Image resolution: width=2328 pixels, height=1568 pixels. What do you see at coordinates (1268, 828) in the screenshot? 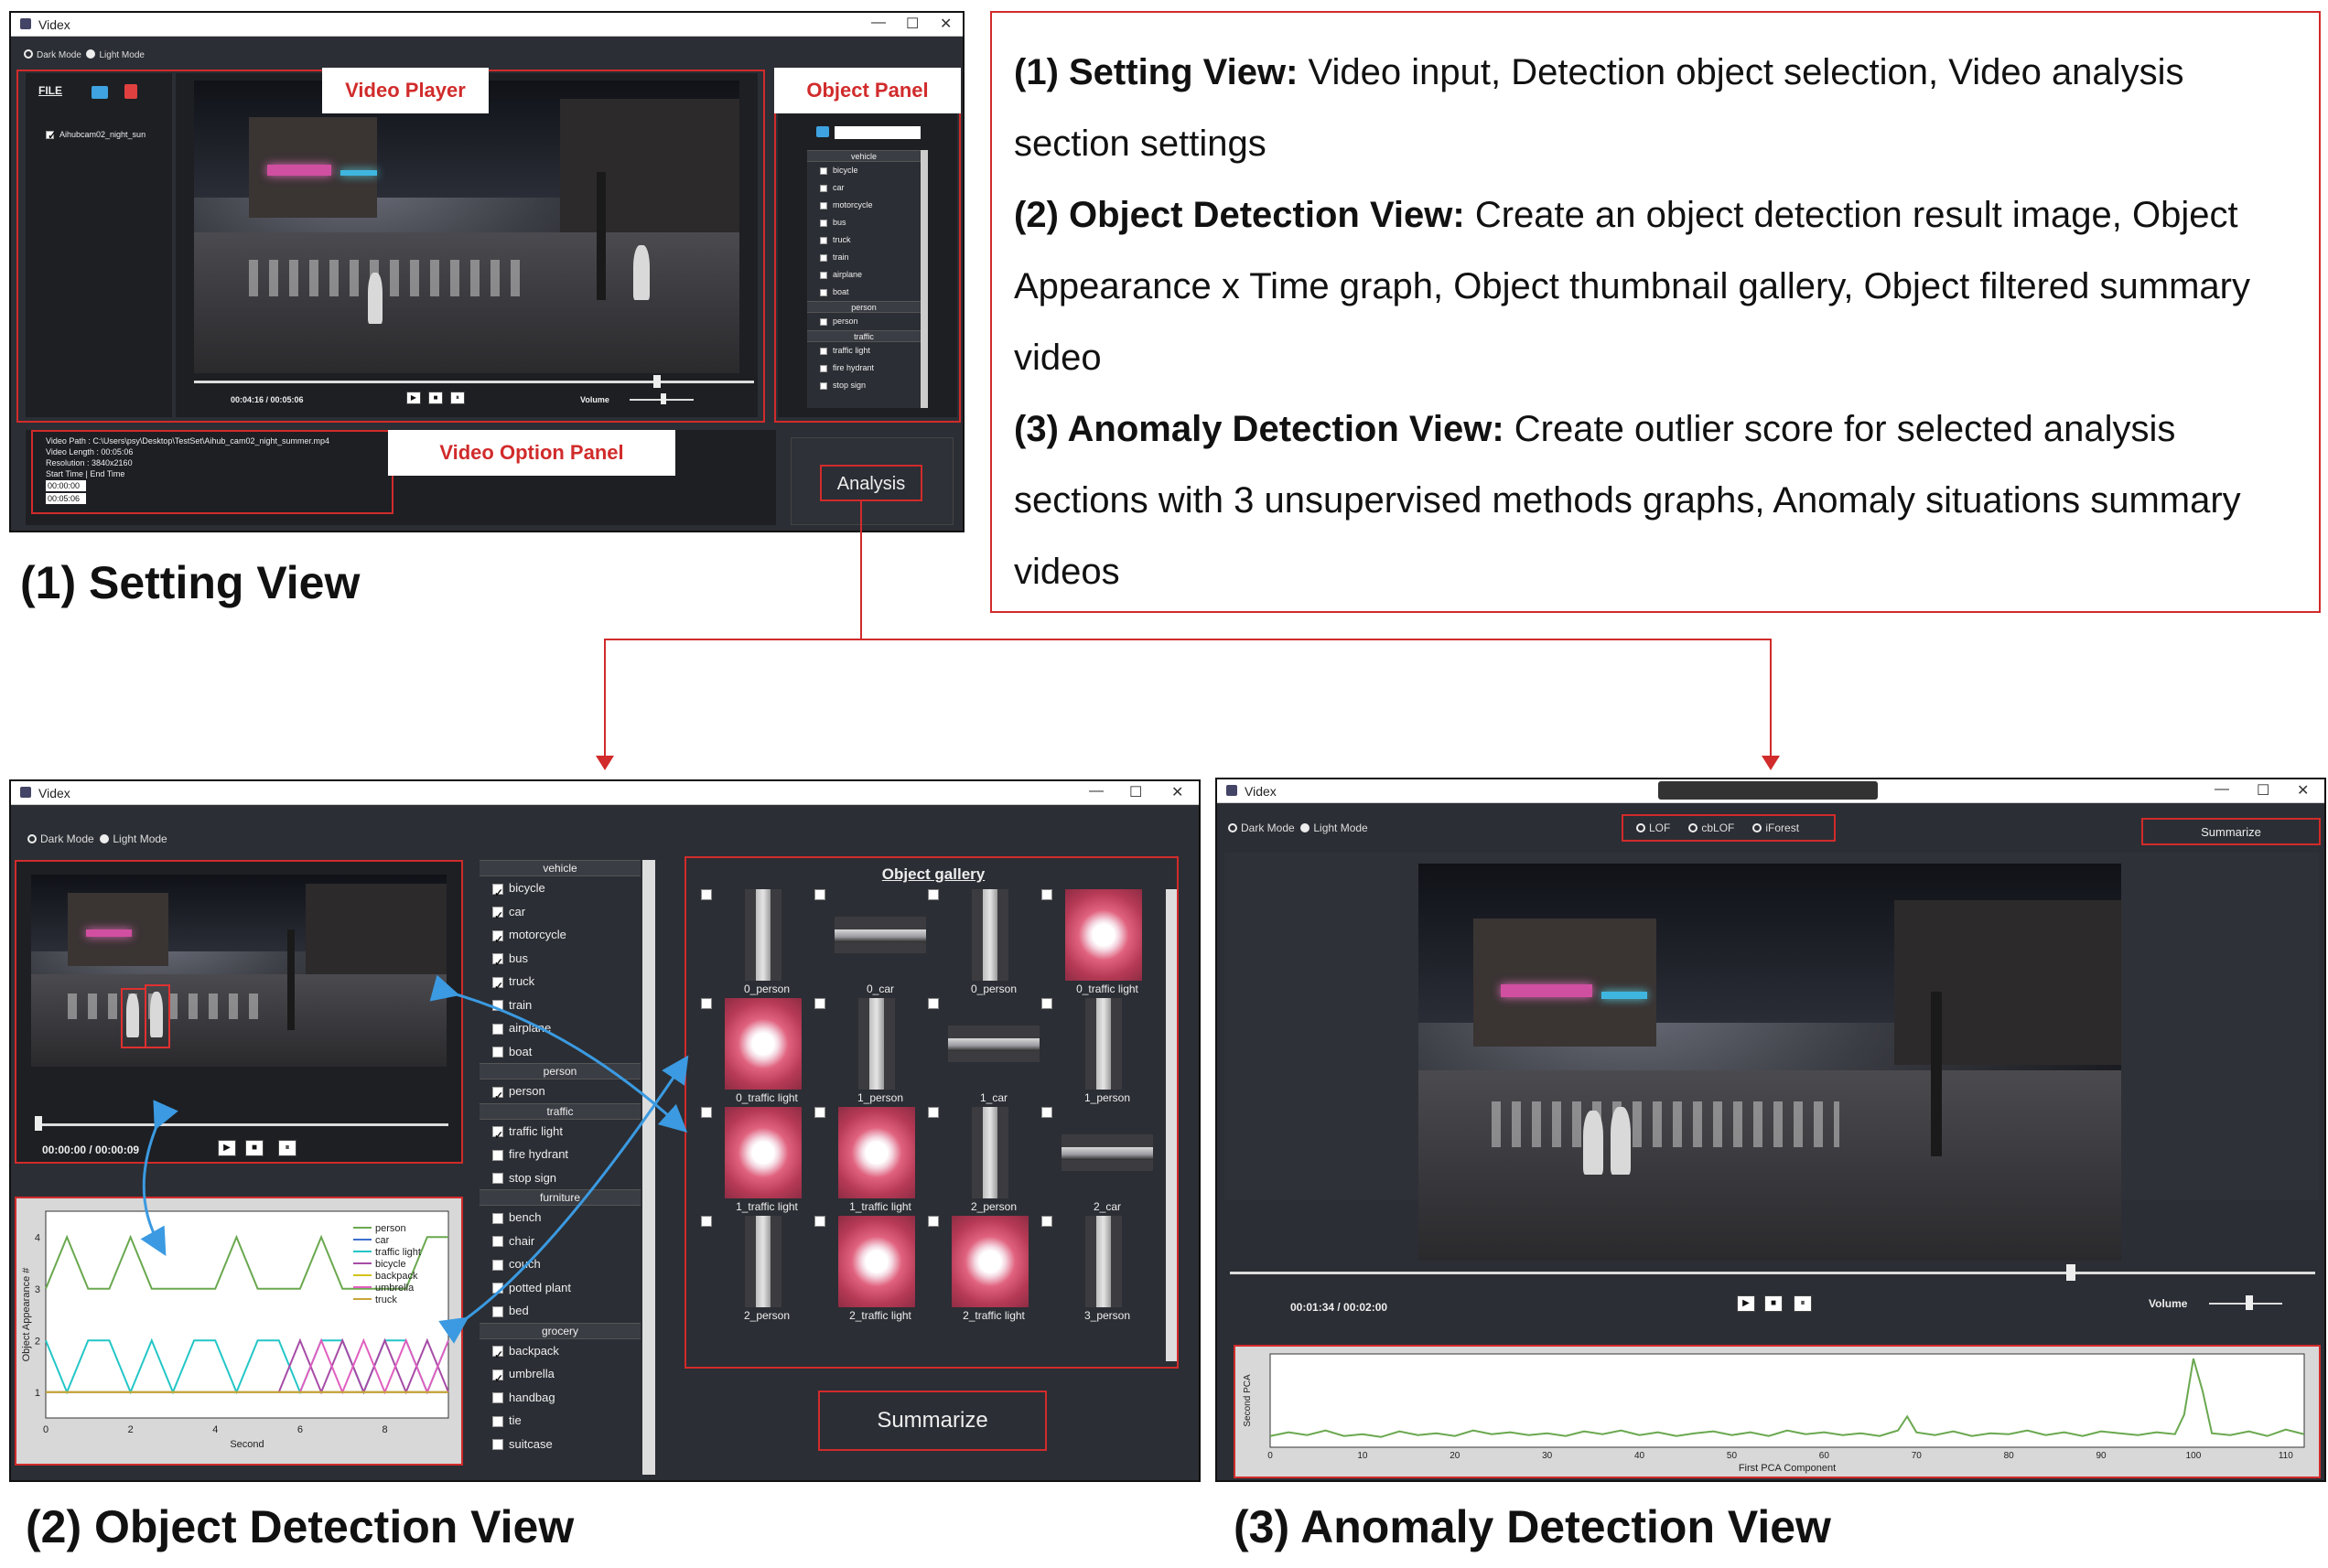
I see `dark-mode-label: Dark Mode` at bounding box center [1268, 828].